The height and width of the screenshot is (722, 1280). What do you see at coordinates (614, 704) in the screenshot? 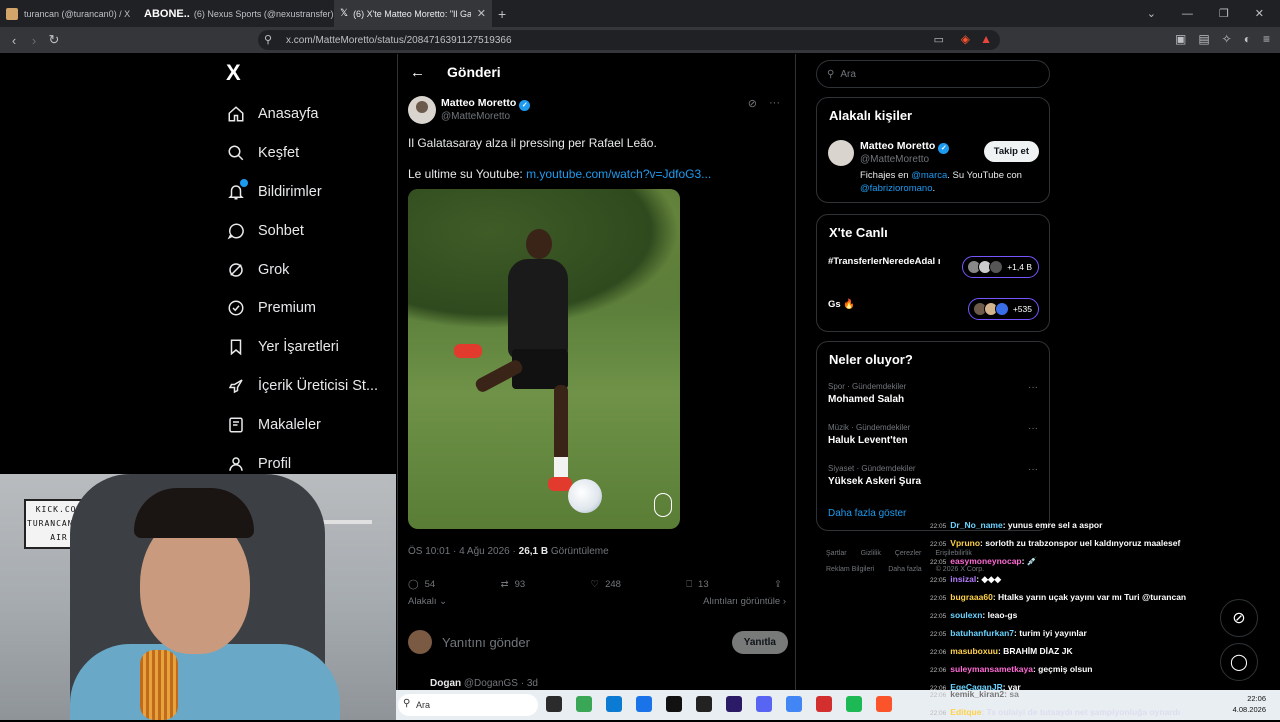
I see `edge-icon` at bounding box center [614, 704].